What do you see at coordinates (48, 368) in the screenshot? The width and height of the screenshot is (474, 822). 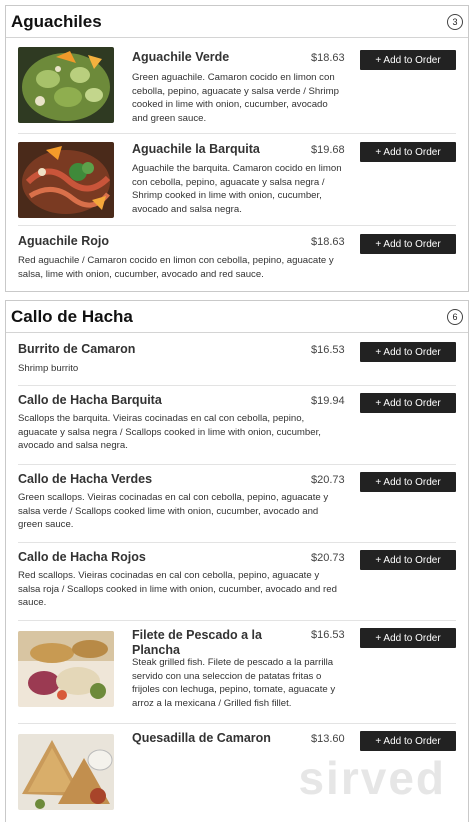 I see `item-description: Shrimp burrito` at bounding box center [48, 368].